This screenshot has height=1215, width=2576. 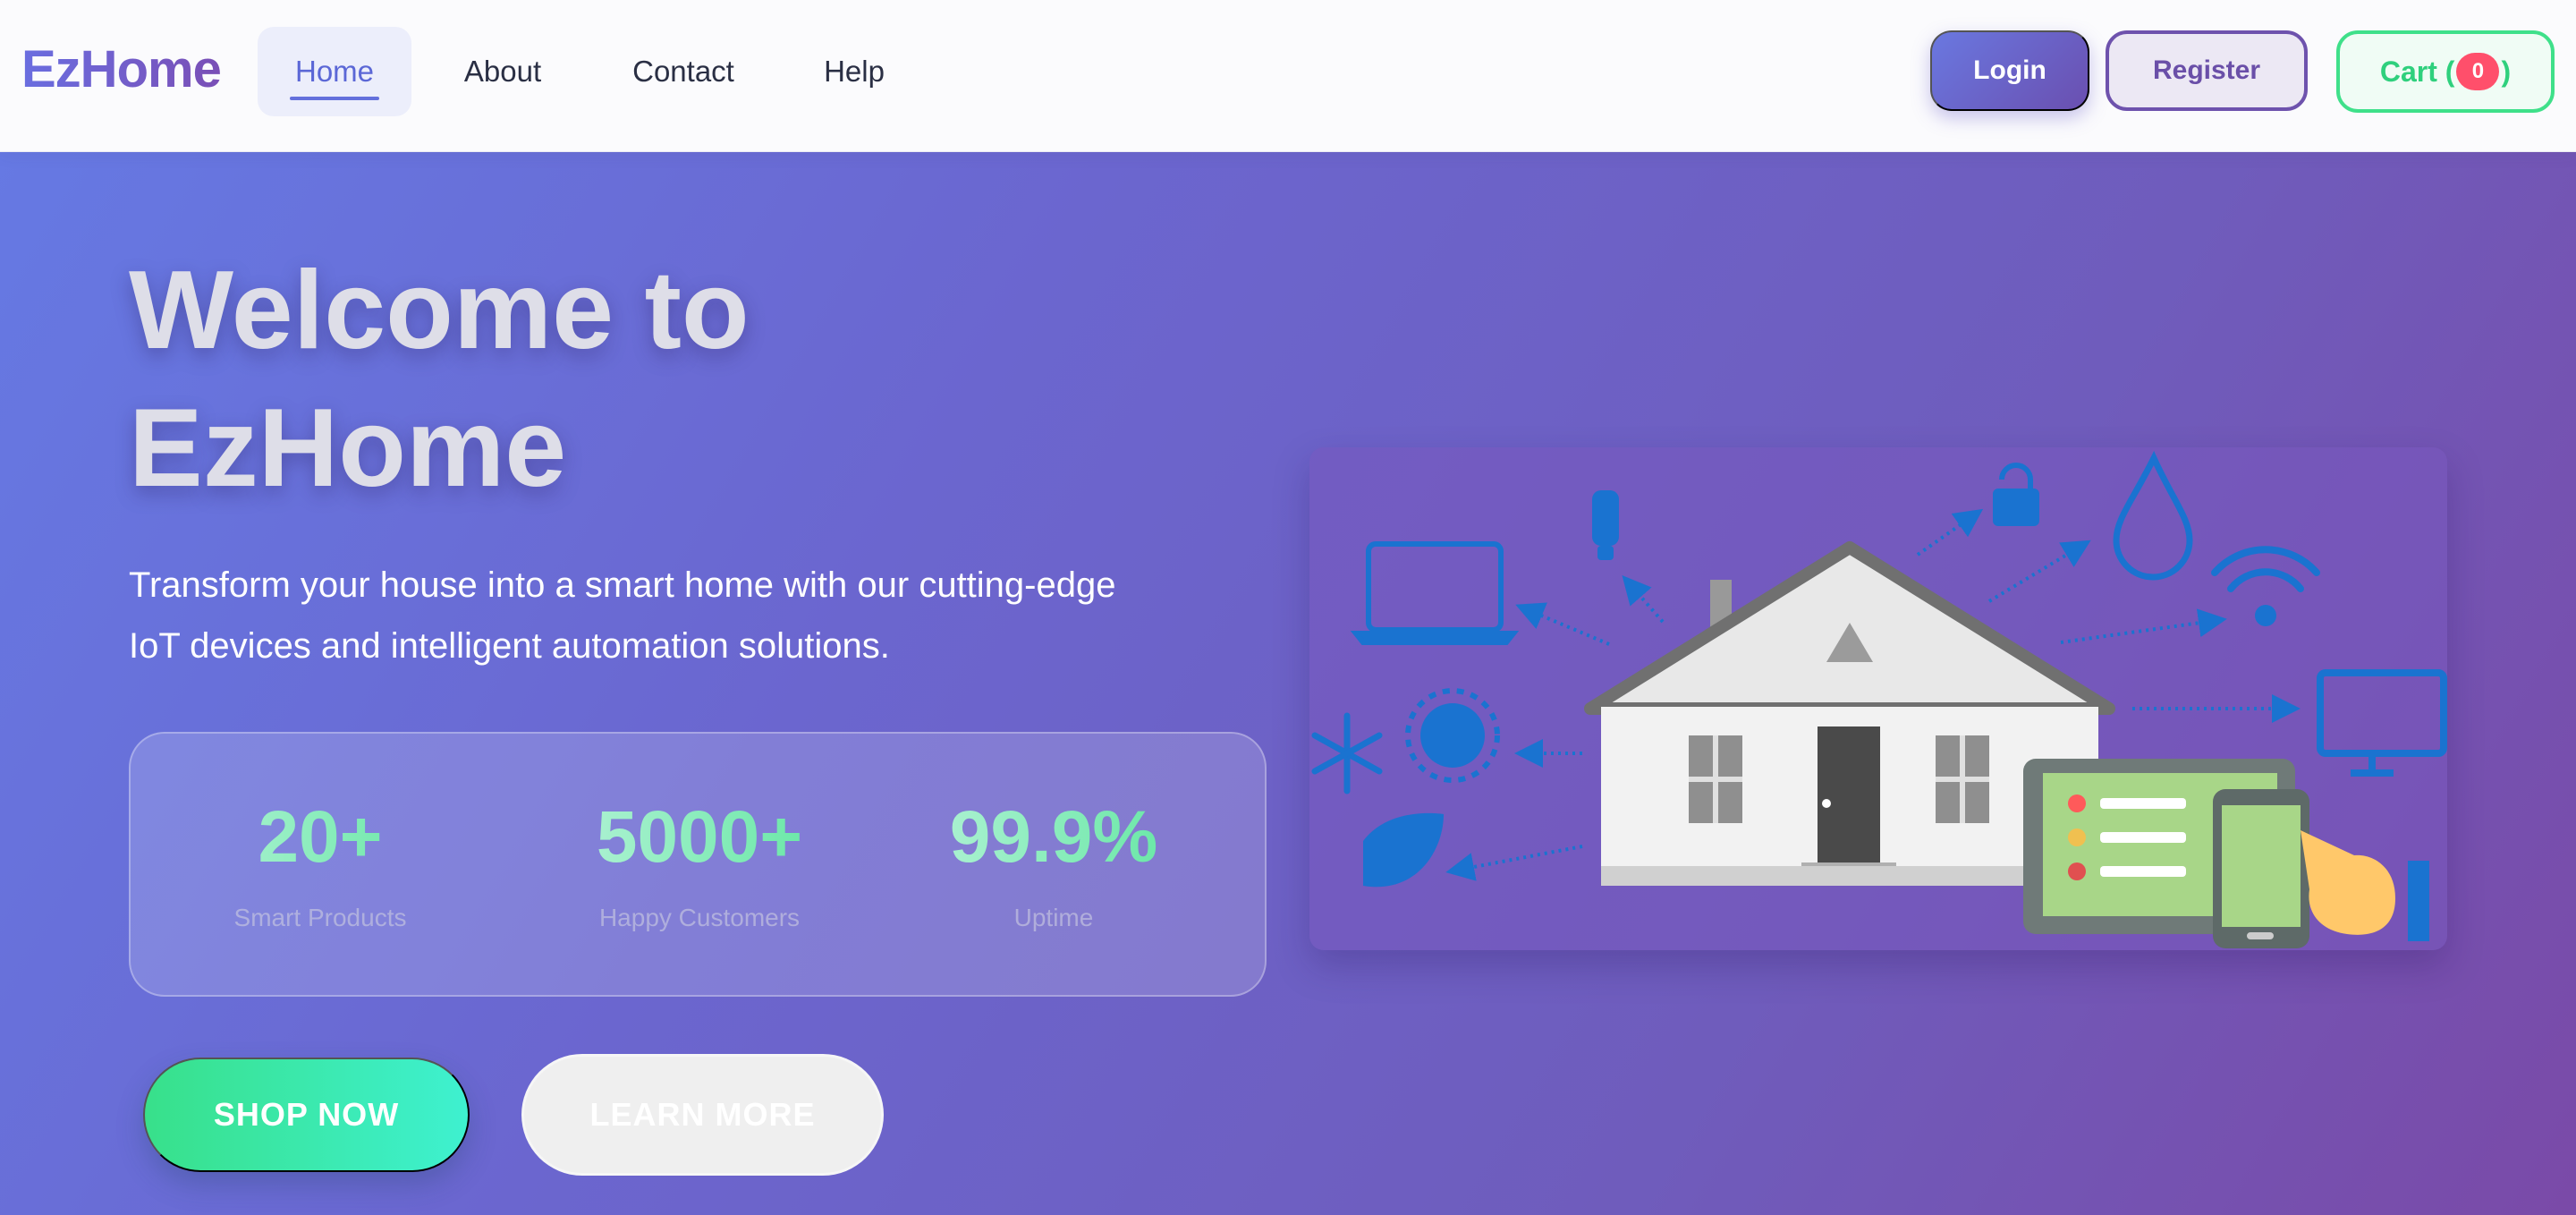 I want to click on nav-about-label: About, so click(x=502, y=72).